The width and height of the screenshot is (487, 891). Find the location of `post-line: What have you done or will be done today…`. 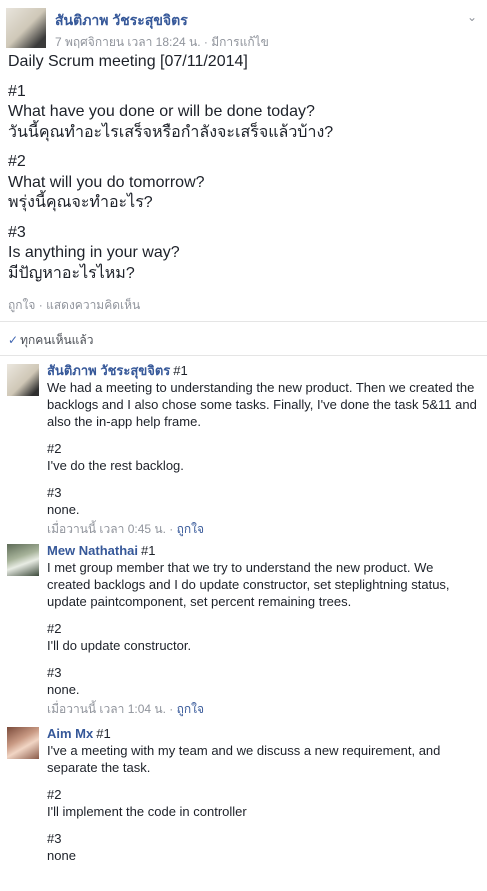

post-line: What have you done or will be done today… is located at coordinates (161, 111).